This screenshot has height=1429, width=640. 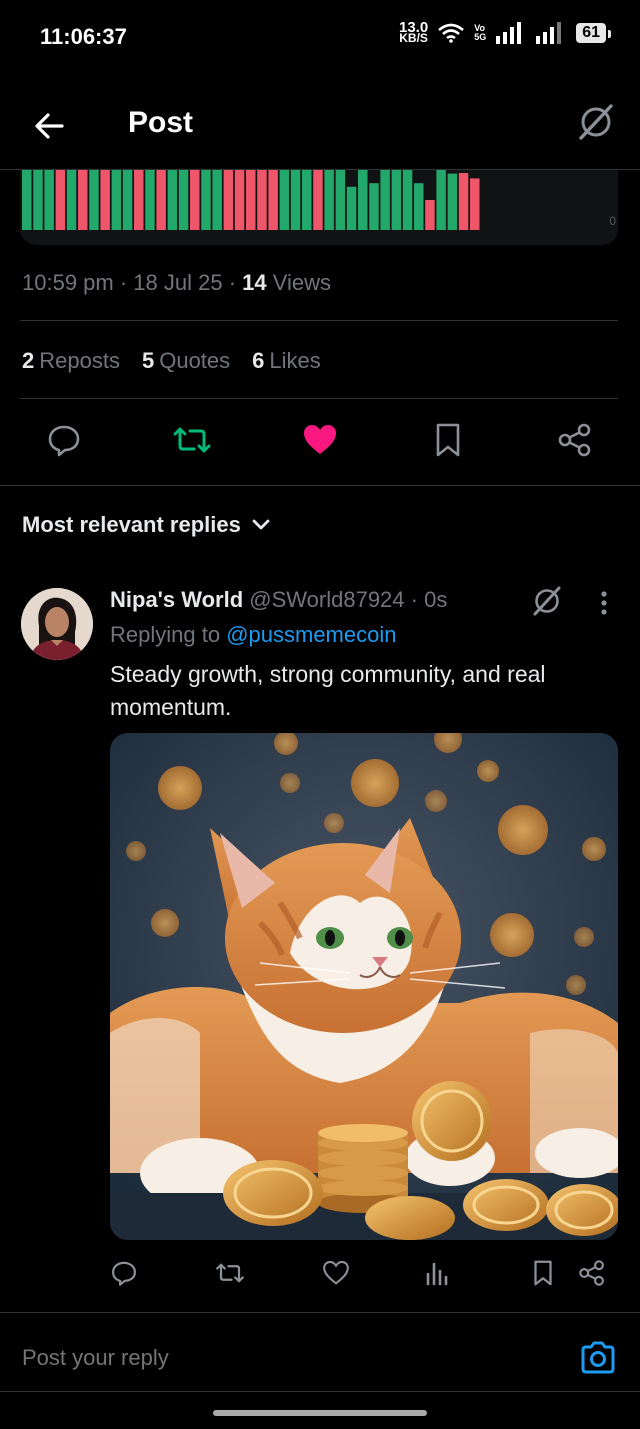 I want to click on volte-indicator: Vo 5G, so click(x=480, y=33).